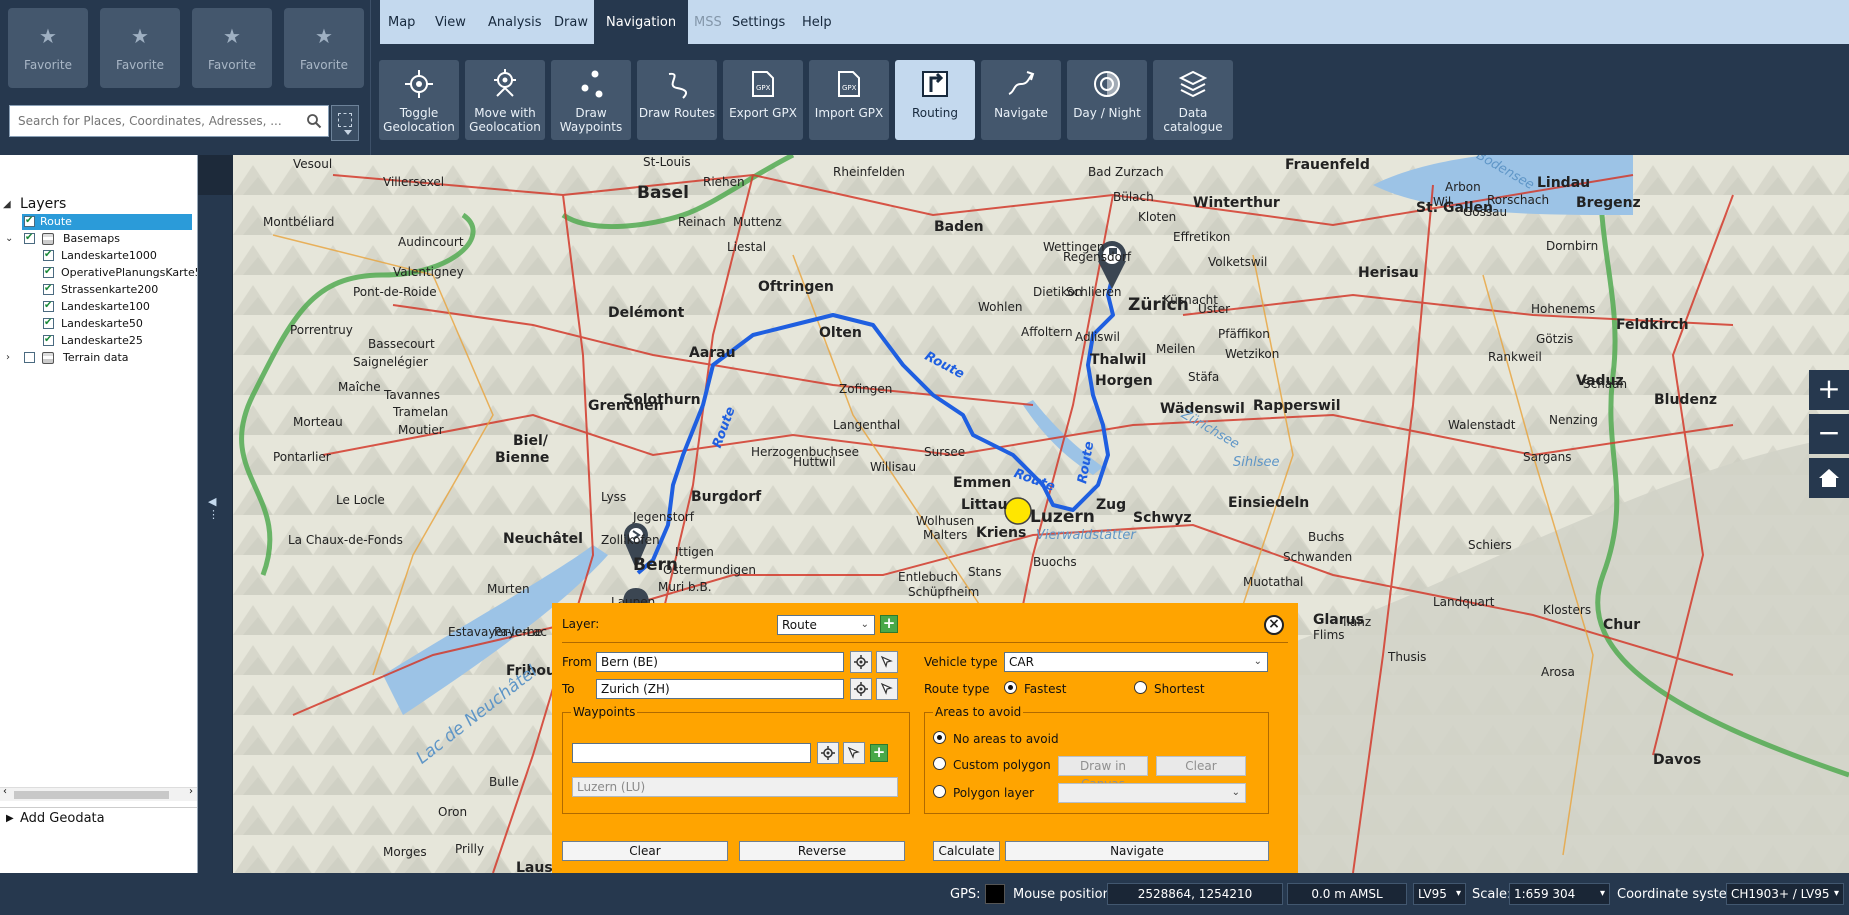 The image size is (1849, 915). I want to click on waypoint-list-item: Luzern (LU), so click(735, 787).